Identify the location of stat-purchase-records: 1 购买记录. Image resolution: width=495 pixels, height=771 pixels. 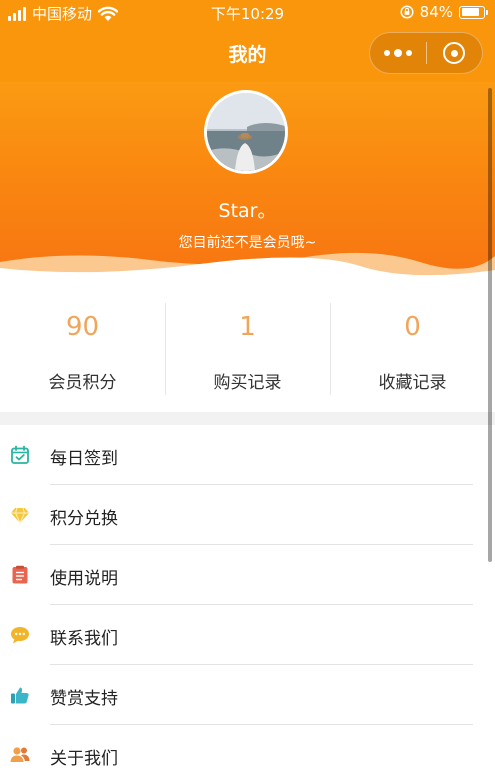
(247, 345).